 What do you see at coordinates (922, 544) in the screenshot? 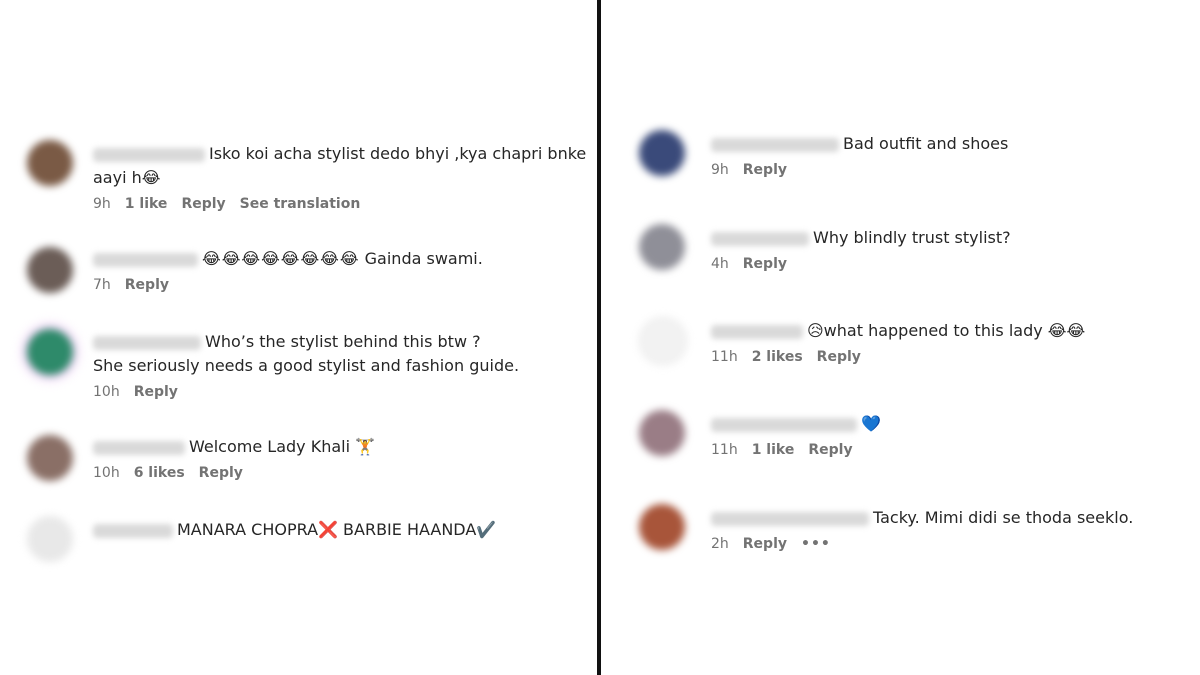
I see `comment-meta: 2h Reply •••` at bounding box center [922, 544].